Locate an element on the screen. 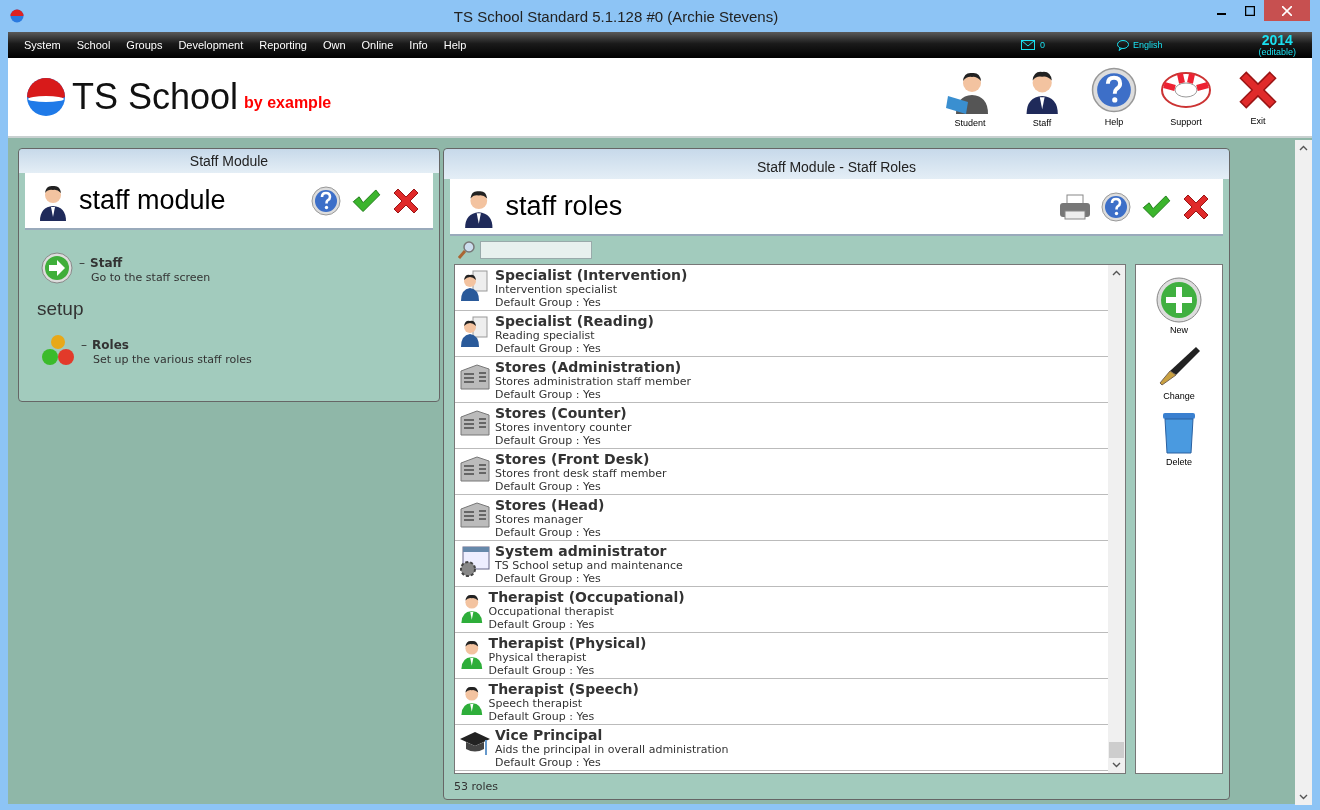 The width and height of the screenshot is (1320, 810). menu-item: Help is located at coordinates (455, 45).